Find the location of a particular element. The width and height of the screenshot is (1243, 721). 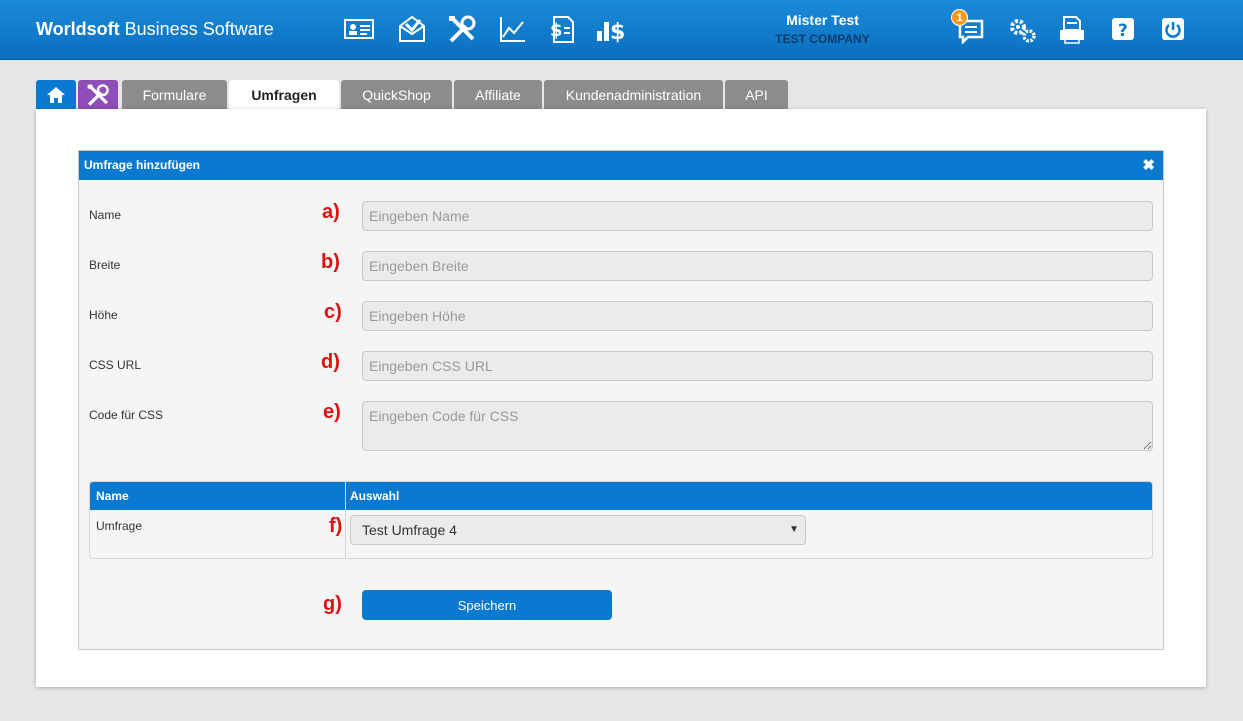

tab-formulare: Formulare is located at coordinates (174, 95).